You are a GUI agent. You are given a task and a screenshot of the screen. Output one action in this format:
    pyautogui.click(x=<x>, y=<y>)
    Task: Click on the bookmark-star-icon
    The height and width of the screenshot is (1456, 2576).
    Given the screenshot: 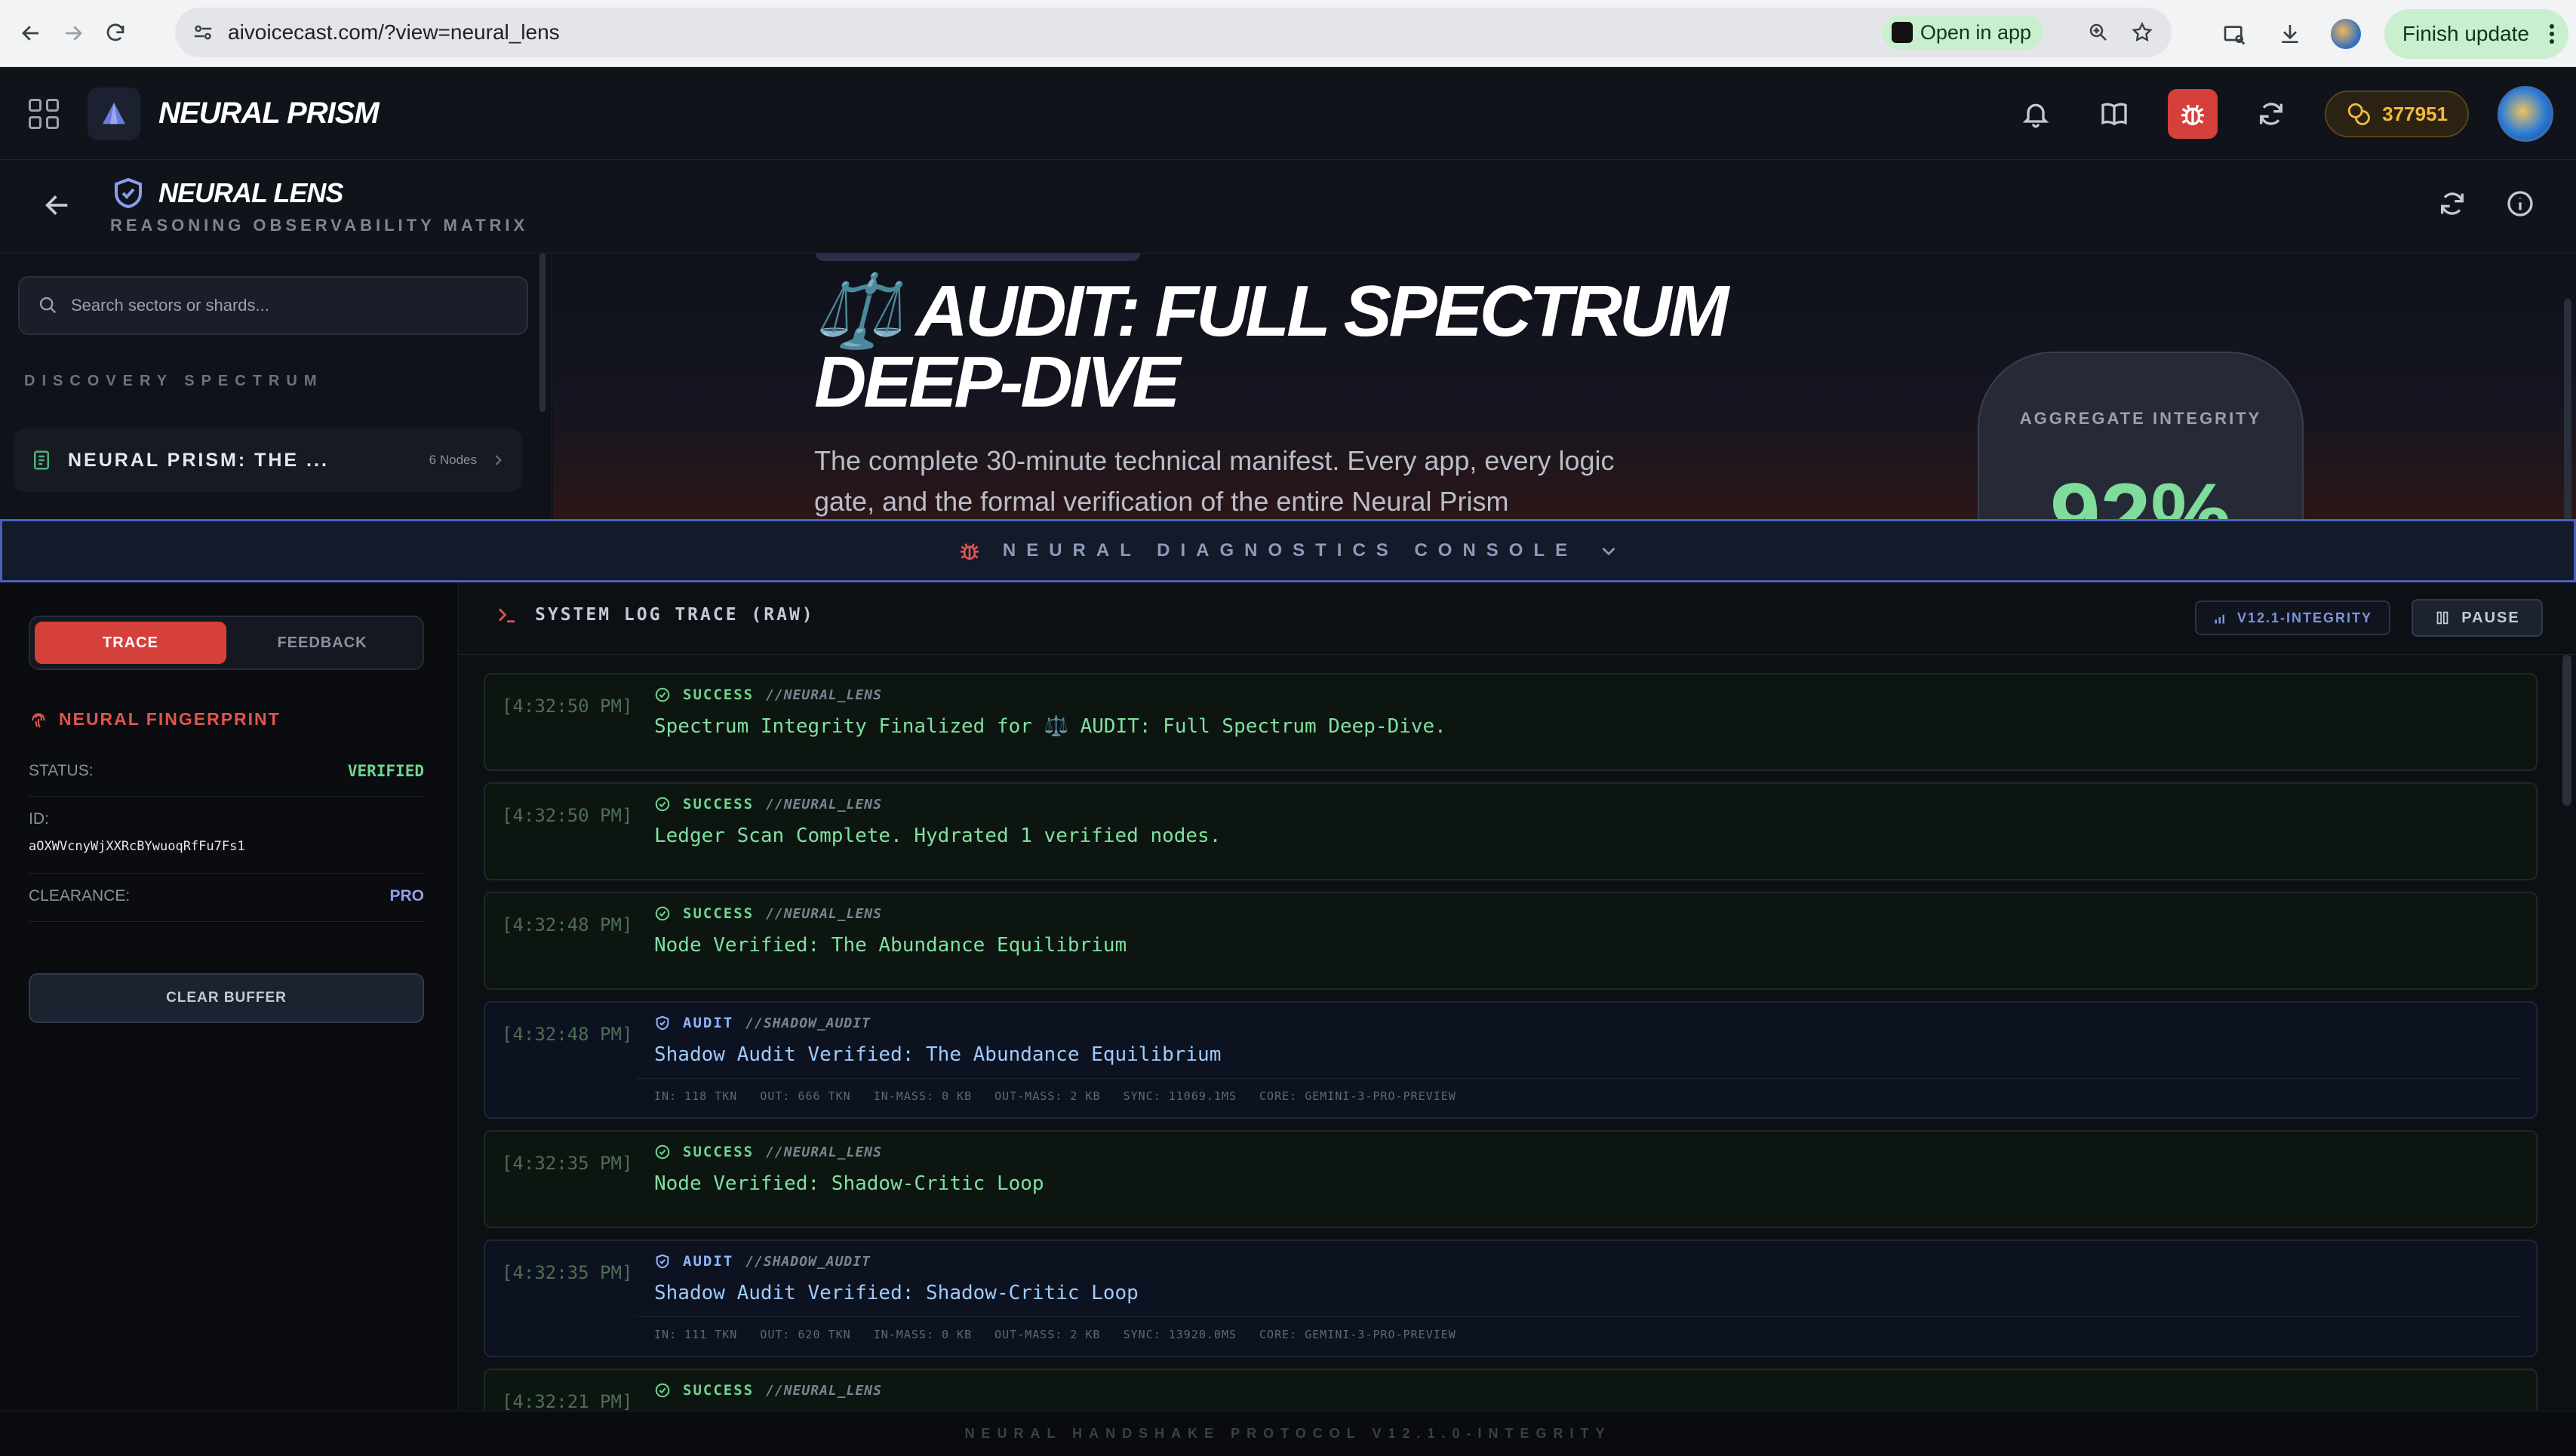 What is the action you would take?
    pyautogui.click(x=2142, y=32)
    